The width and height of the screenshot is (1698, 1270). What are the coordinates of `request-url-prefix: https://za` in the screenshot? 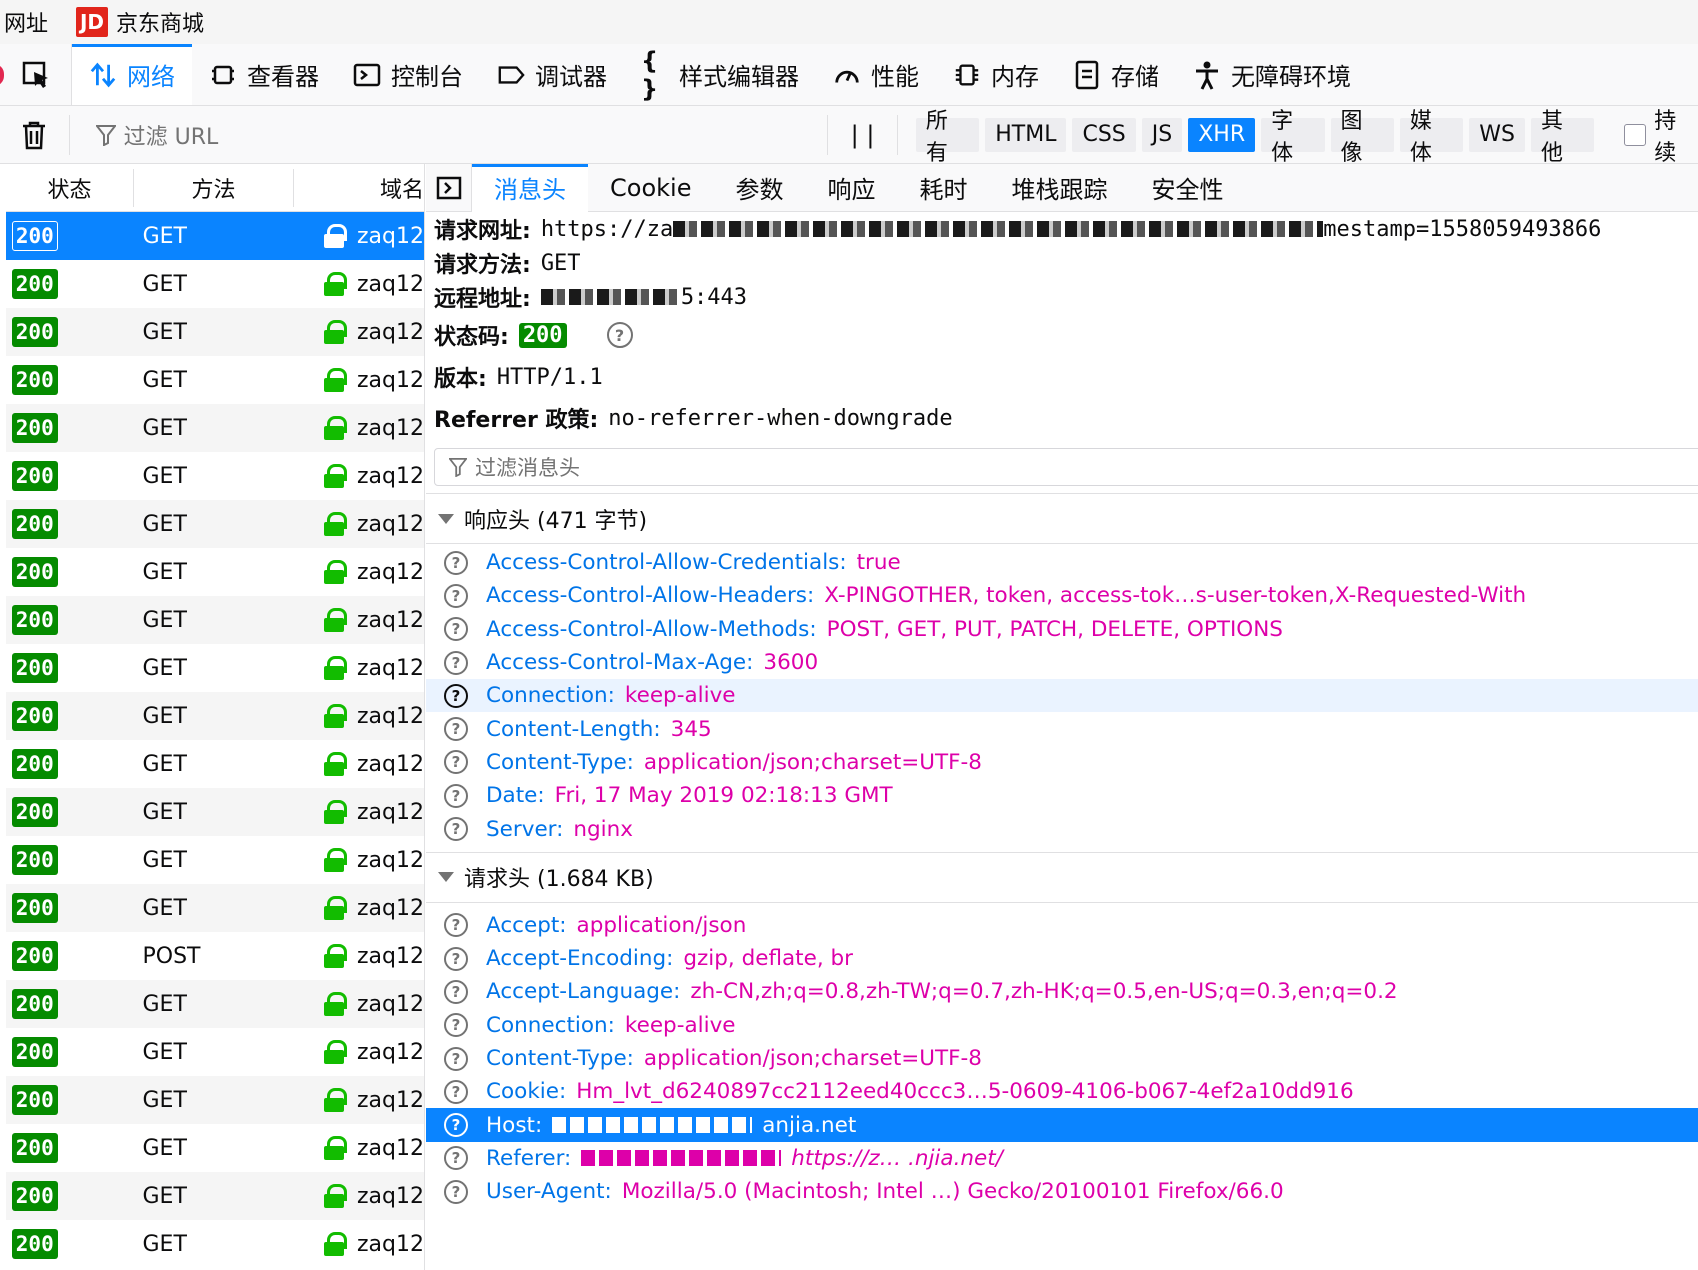 It's located at (607, 229).